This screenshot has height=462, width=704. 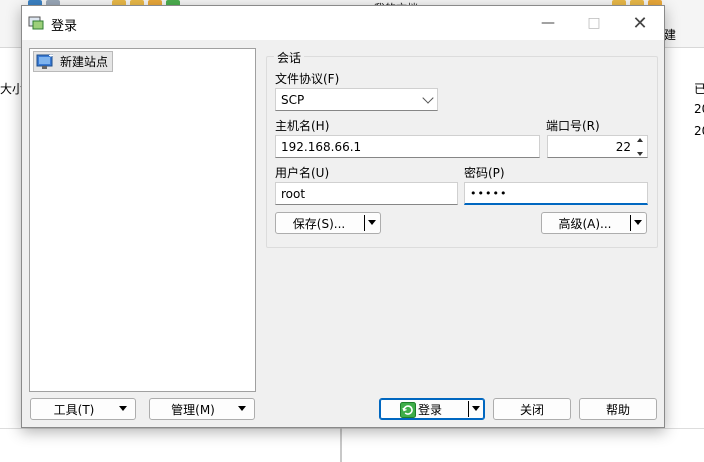 What do you see at coordinates (699, 109) in the screenshot?
I see `background-remote-text-1: 20` at bounding box center [699, 109].